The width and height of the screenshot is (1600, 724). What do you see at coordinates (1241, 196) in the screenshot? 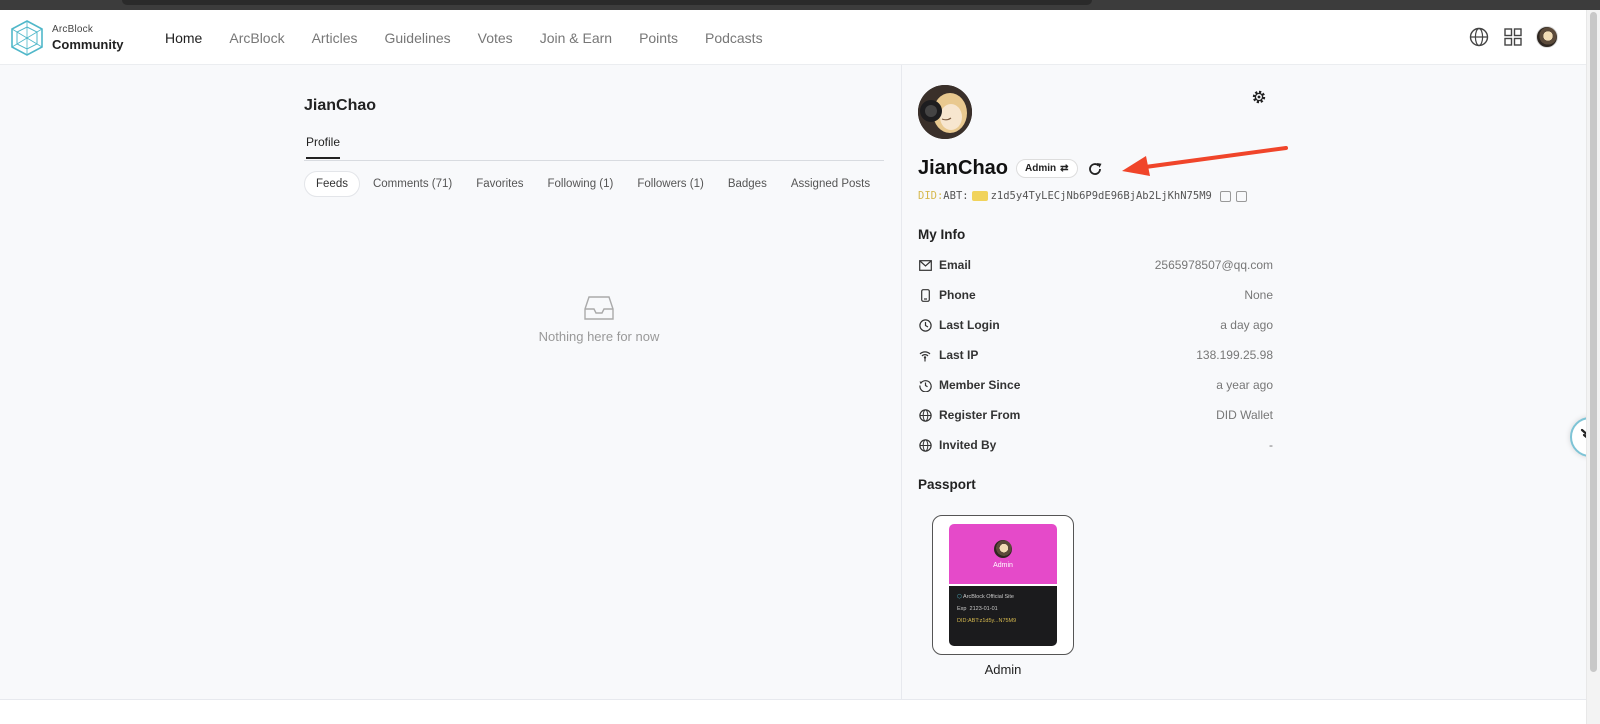
I see `qr-code-icon` at bounding box center [1241, 196].